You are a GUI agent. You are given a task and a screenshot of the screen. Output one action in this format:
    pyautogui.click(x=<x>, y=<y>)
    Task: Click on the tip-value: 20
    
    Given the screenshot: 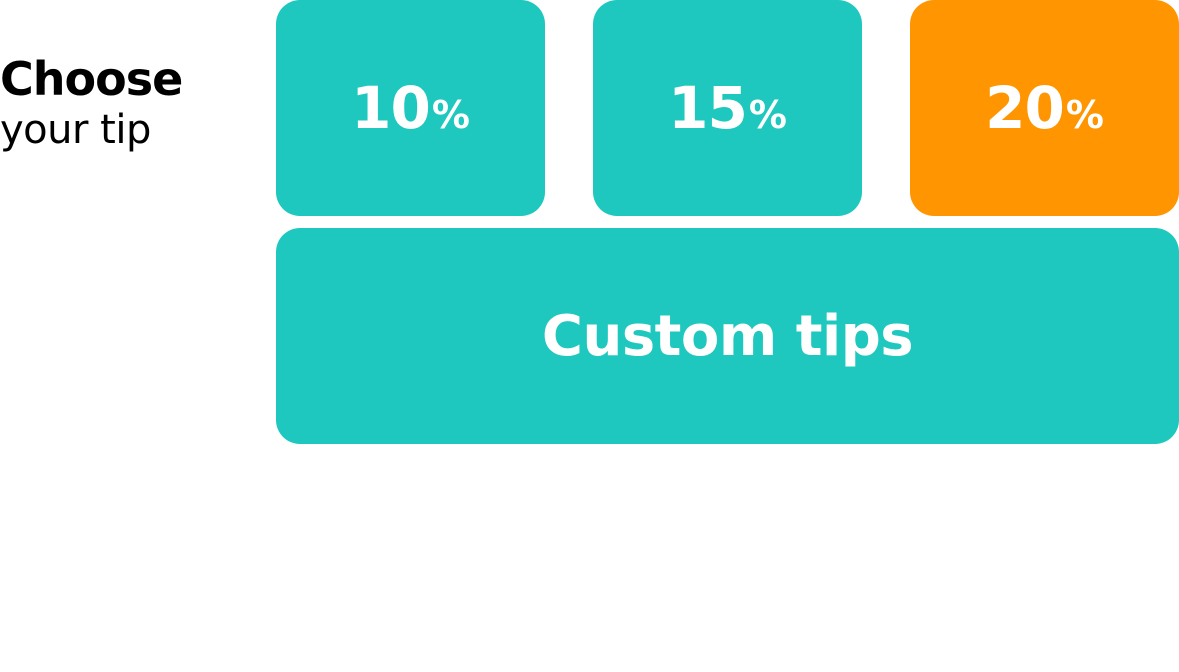 What is the action you would take?
    pyautogui.click(x=1025, y=108)
    